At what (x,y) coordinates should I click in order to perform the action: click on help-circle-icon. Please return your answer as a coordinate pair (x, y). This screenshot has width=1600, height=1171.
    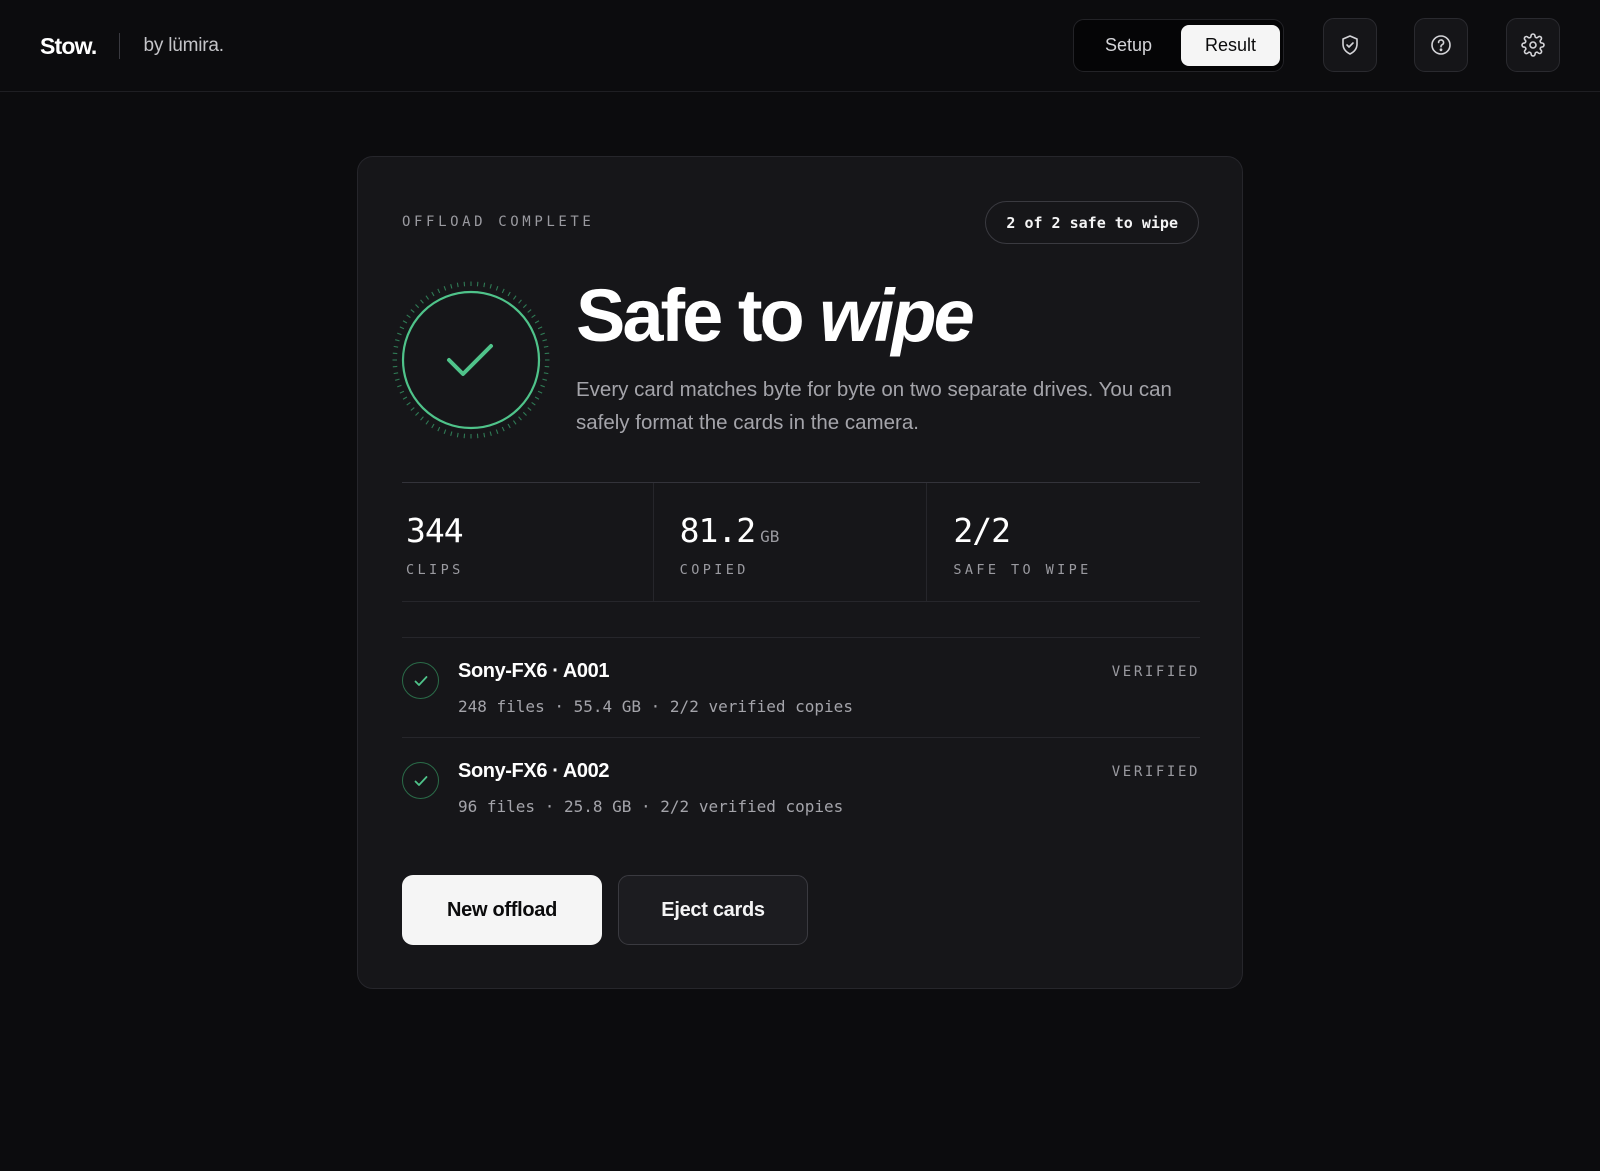
    Looking at the image, I should click on (1441, 45).